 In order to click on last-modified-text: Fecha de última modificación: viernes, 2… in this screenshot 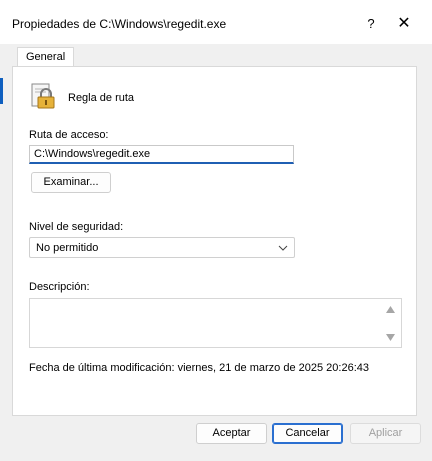, I will do `click(199, 368)`.